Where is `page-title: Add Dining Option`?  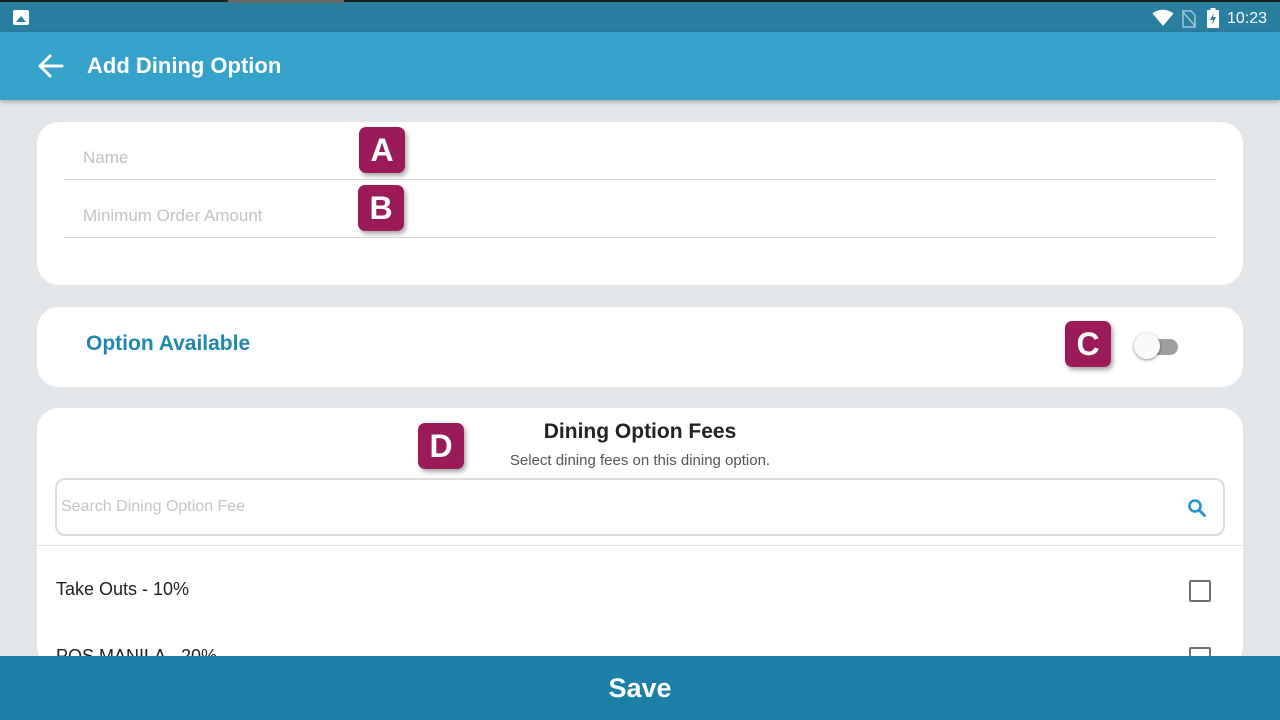 page-title: Add Dining Option is located at coordinates (184, 65).